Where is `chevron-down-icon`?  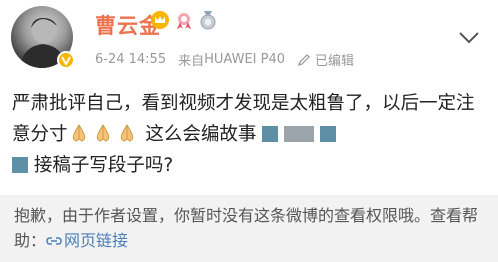
chevron-down-icon is located at coordinates (469, 37).